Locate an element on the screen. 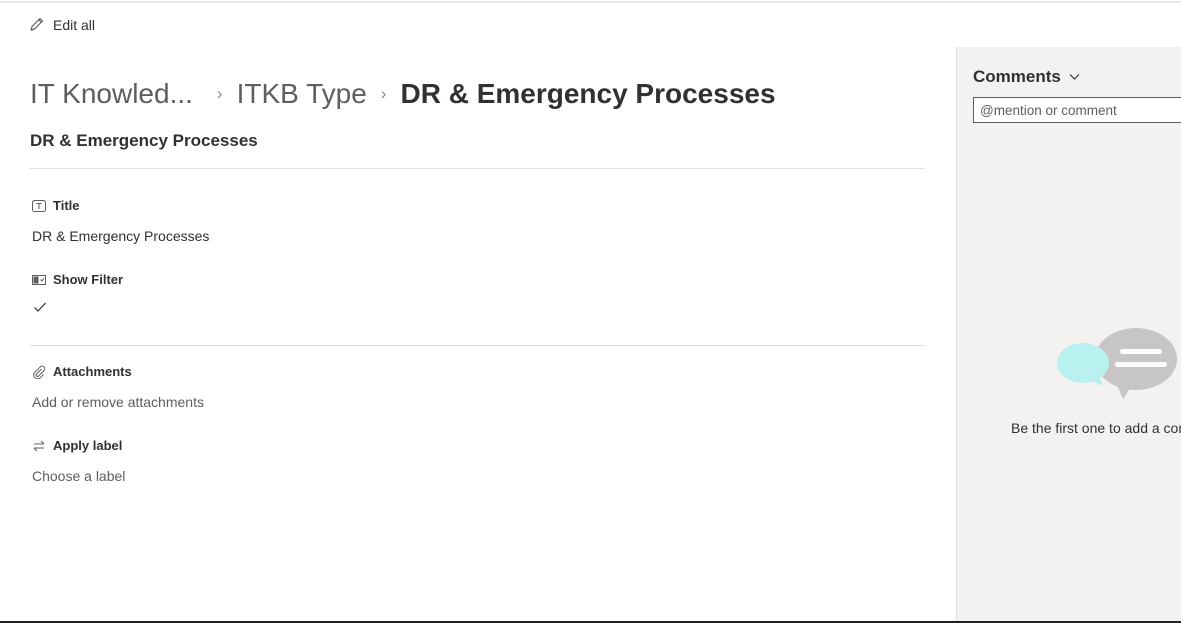  comments-heading: Comments is located at coordinates (1017, 76).